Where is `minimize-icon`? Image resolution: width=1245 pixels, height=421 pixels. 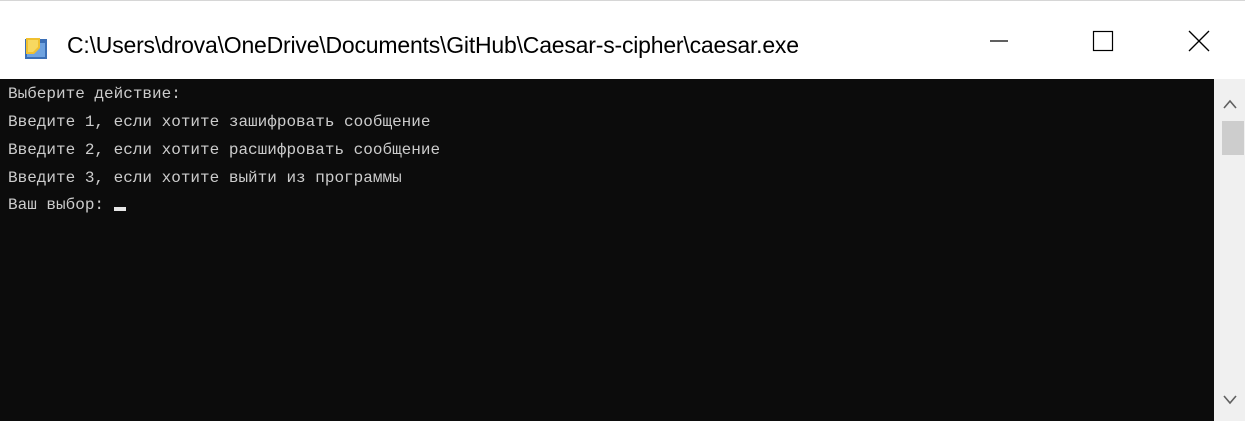
minimize-icon is located at coordinates (999, 41).